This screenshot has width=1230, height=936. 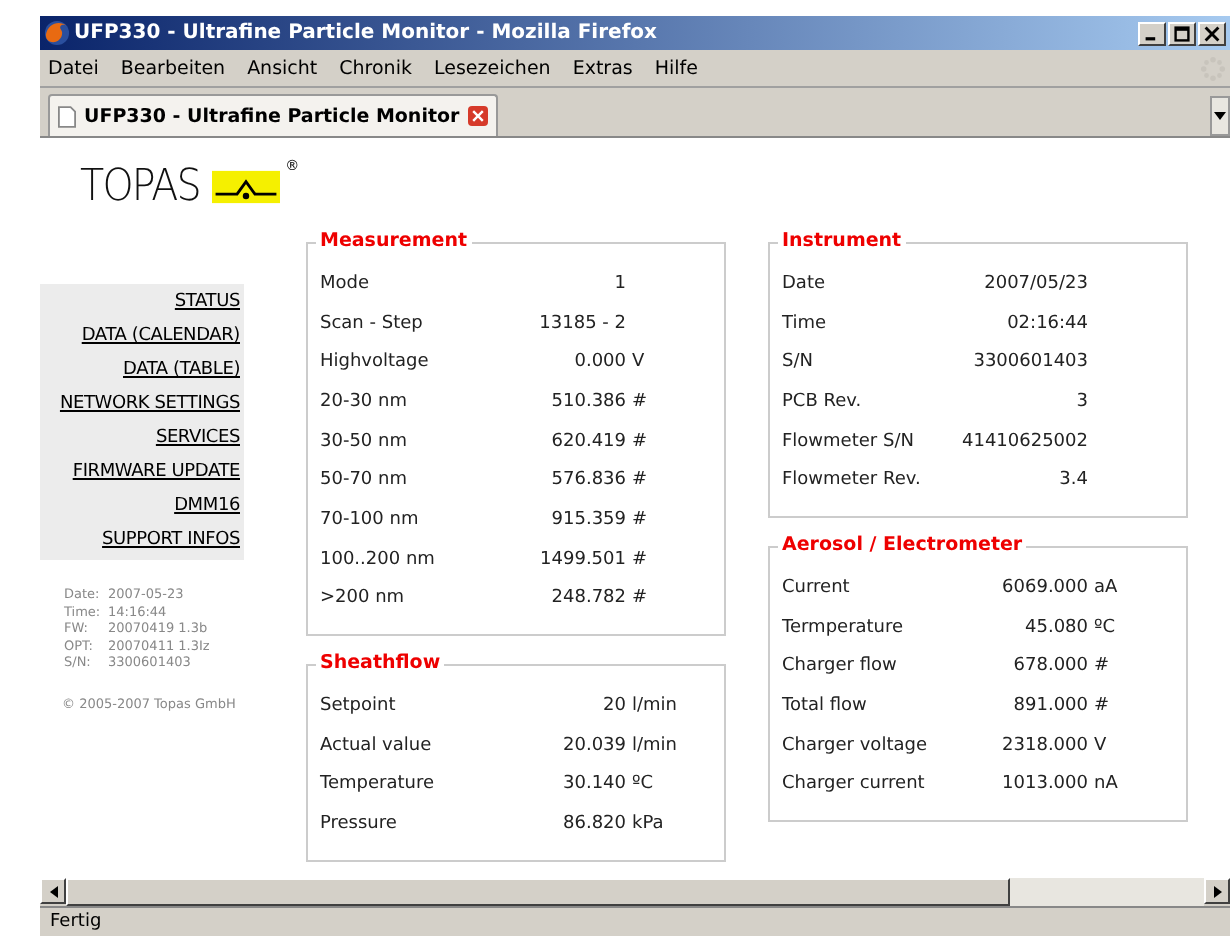 I want to click on nav-link: STATUS, so click(x=207, y=302).